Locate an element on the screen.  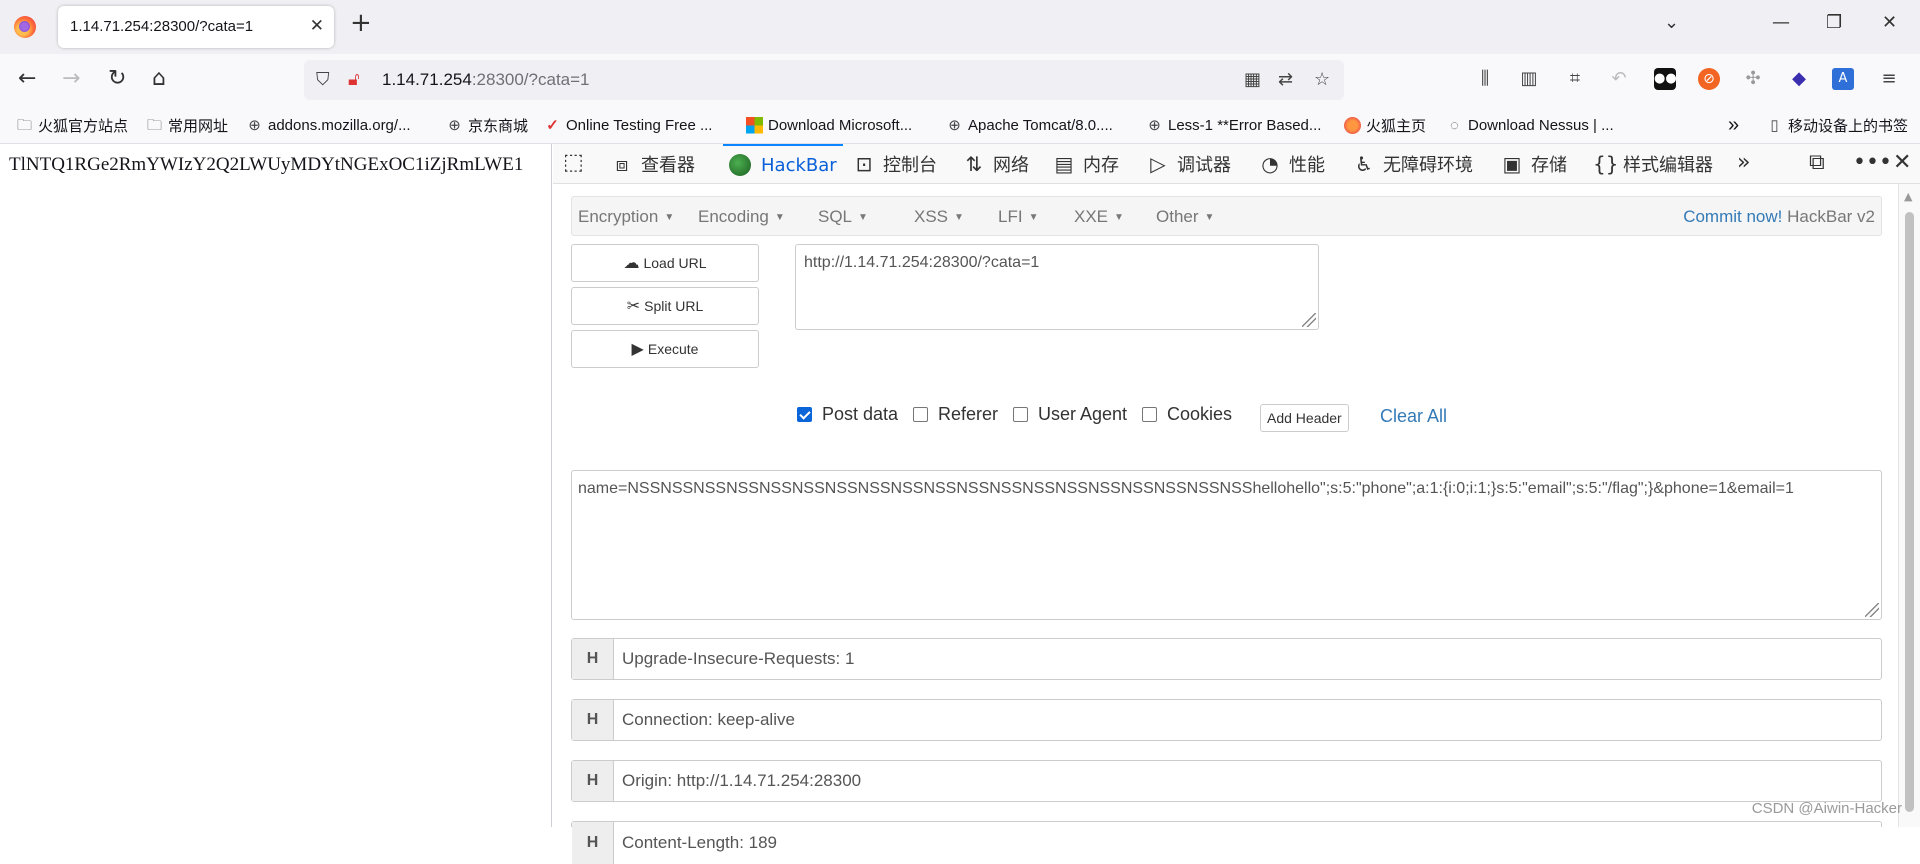
tab-console: ⊡ 控制台 is located at coordinates (895, 164).